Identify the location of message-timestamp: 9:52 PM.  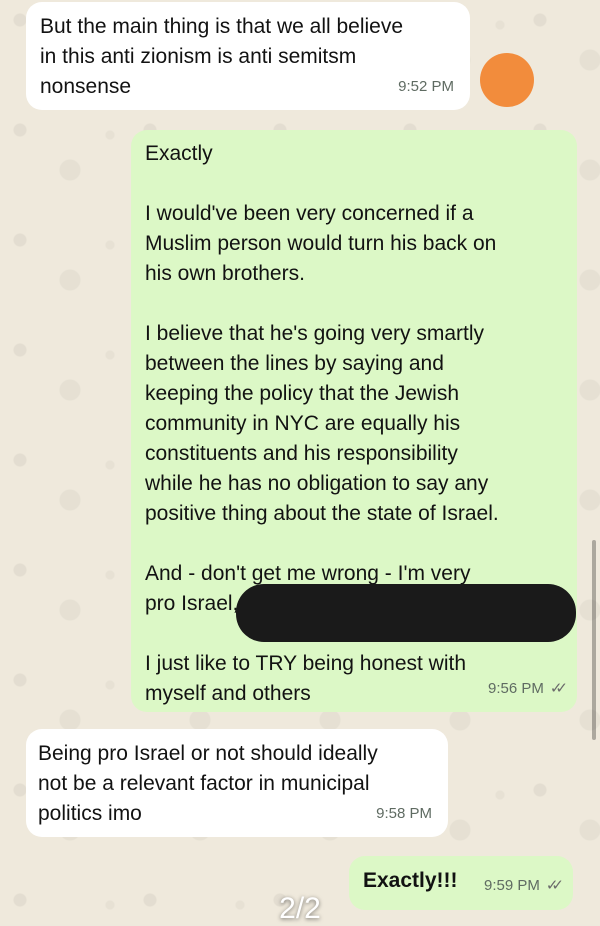
(426, 87).